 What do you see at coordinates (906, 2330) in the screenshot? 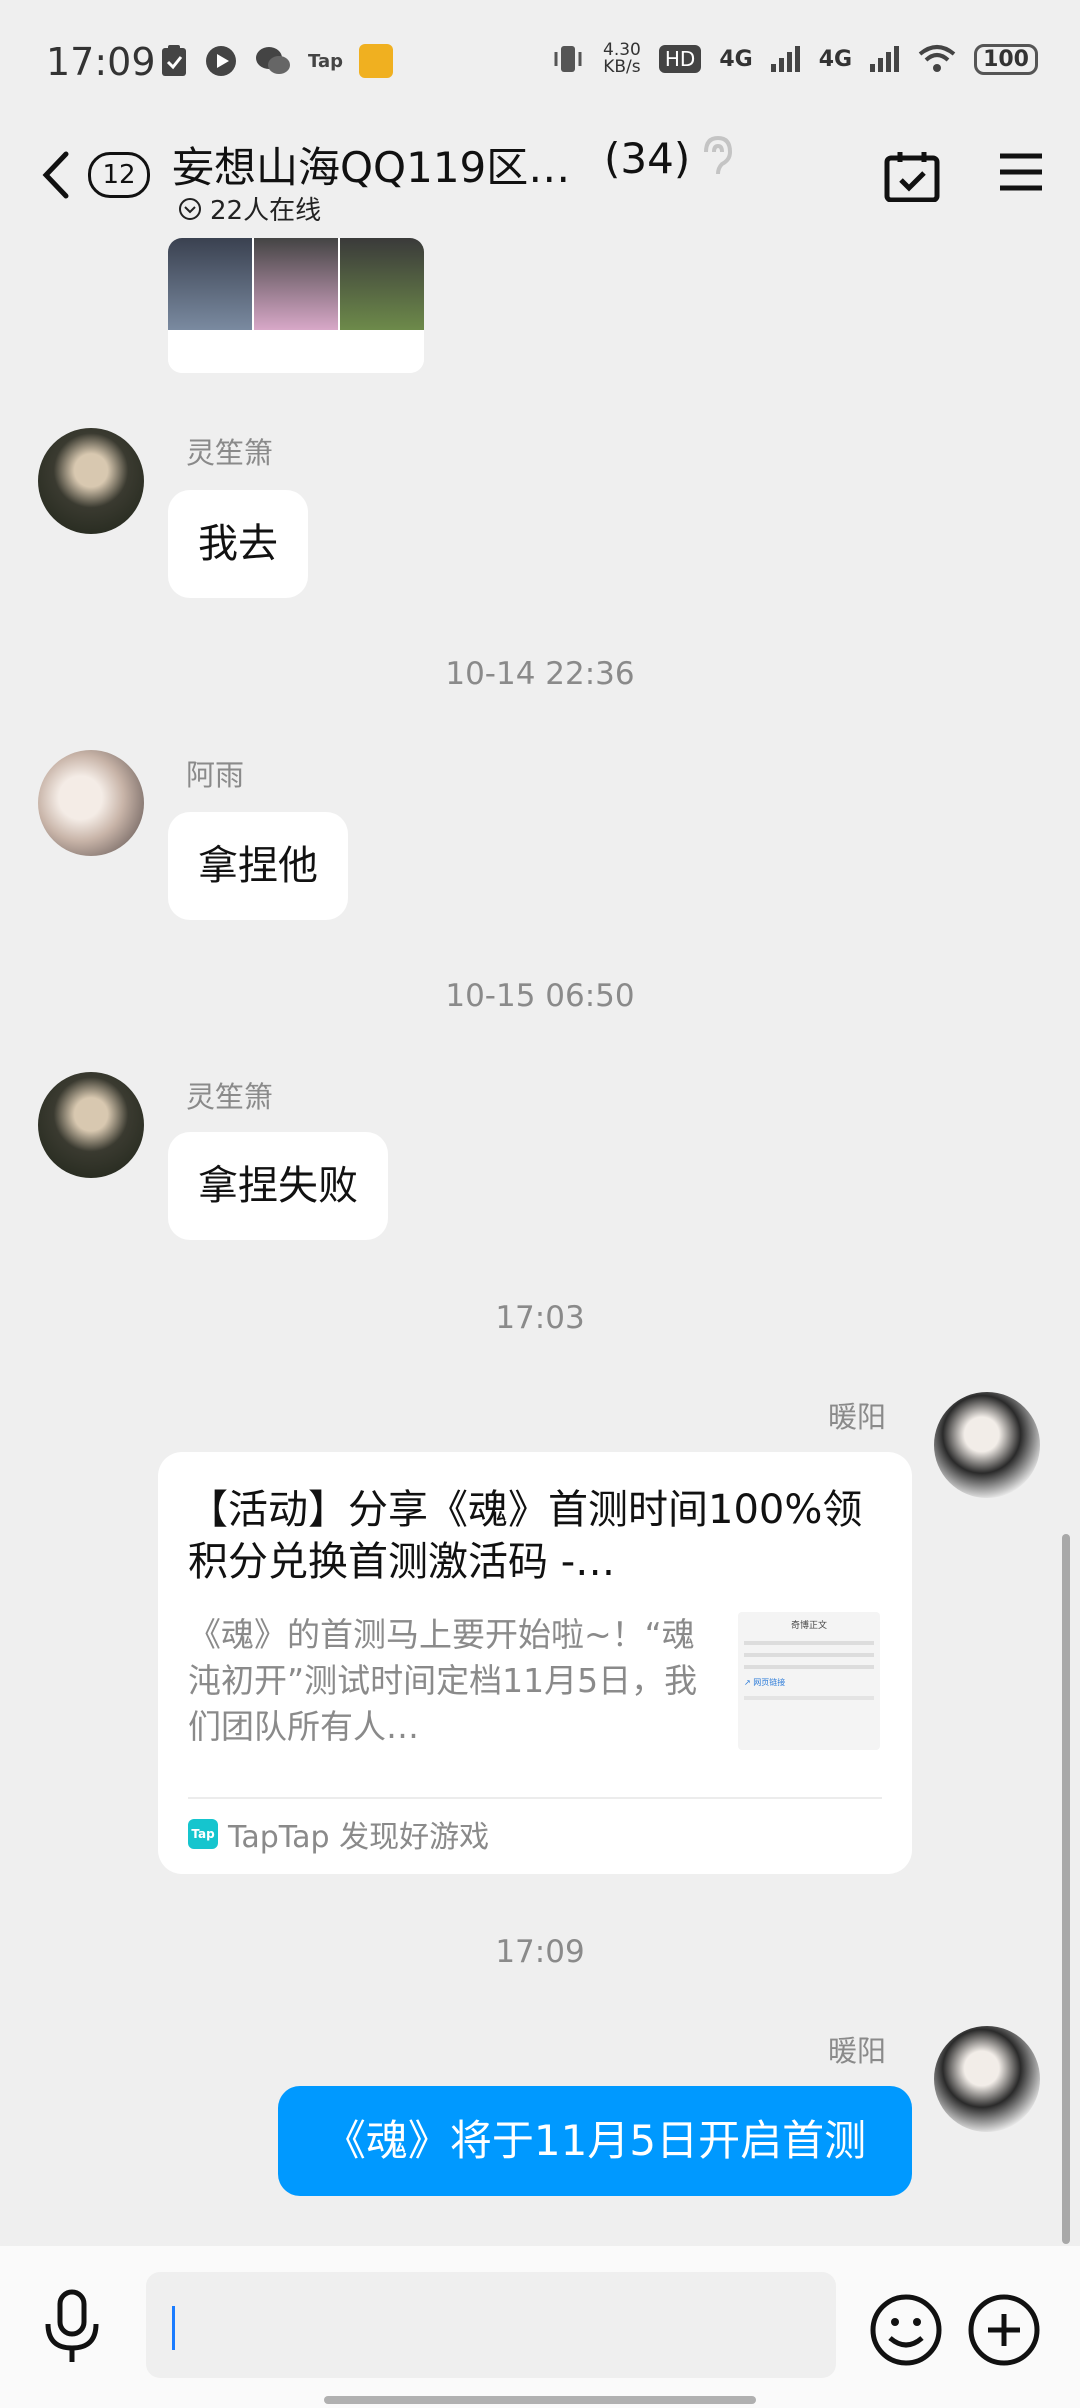
I see `emoji-icon` at bounding box center [906, 2330].